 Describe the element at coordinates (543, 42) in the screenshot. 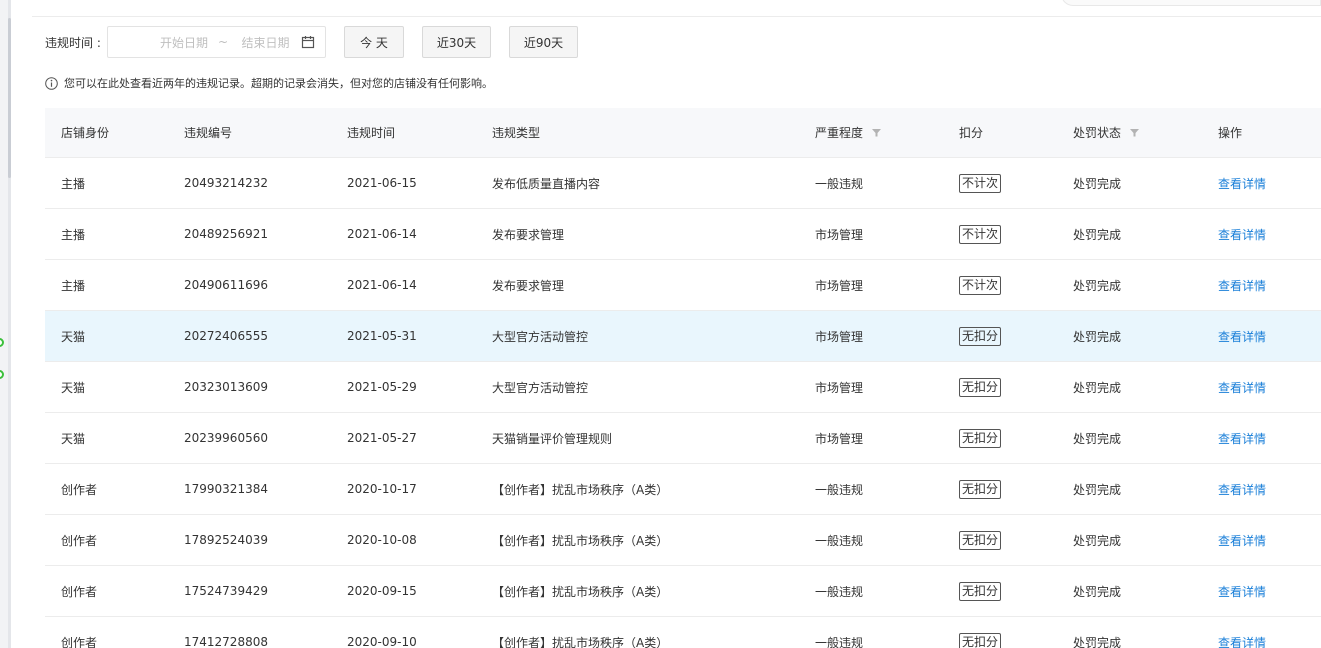

I see `last-90-days-button: 近90天` at that location.